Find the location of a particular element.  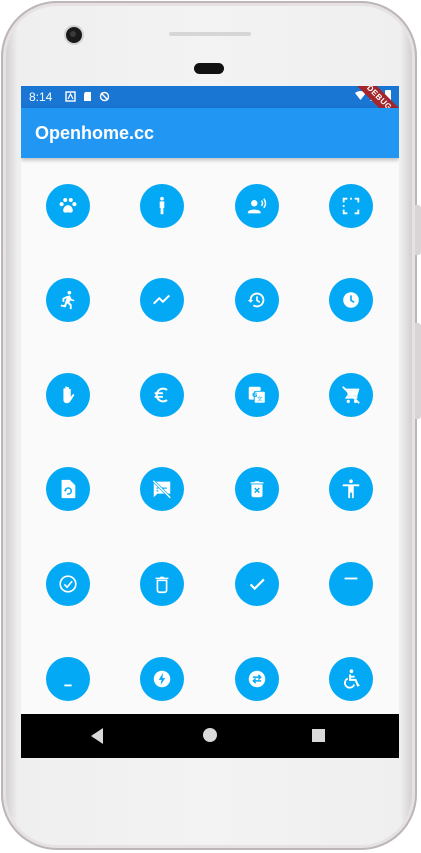

person-icon is located at coordinates (162, 205).